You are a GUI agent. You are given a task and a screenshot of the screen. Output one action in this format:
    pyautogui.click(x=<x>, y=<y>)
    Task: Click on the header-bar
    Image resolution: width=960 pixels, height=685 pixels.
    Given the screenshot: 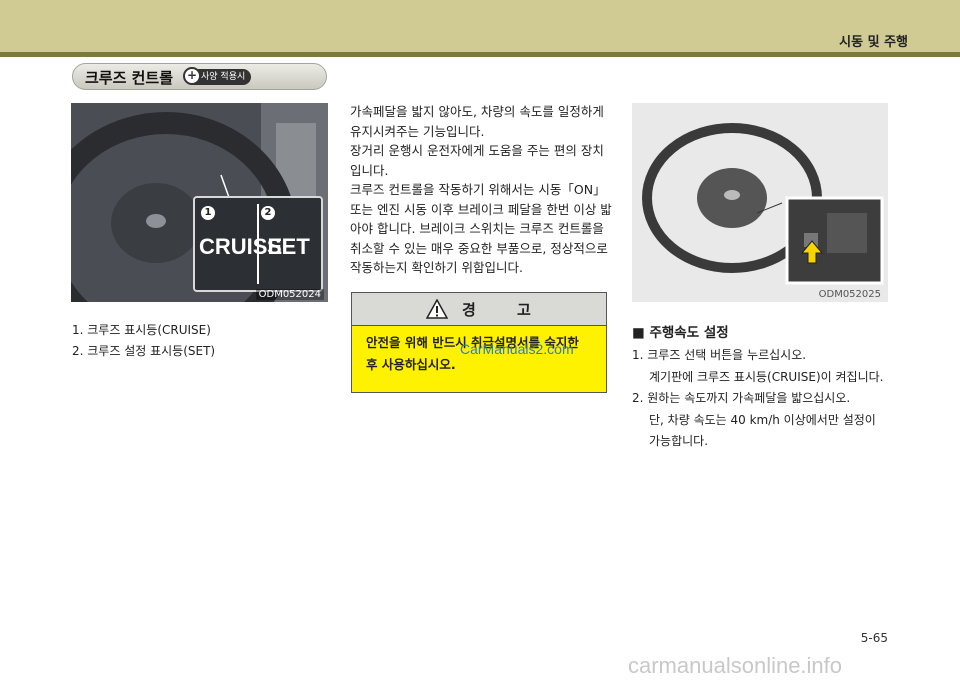 What is the action you would take?
    pyautogui.click(x=480, y=26)
    